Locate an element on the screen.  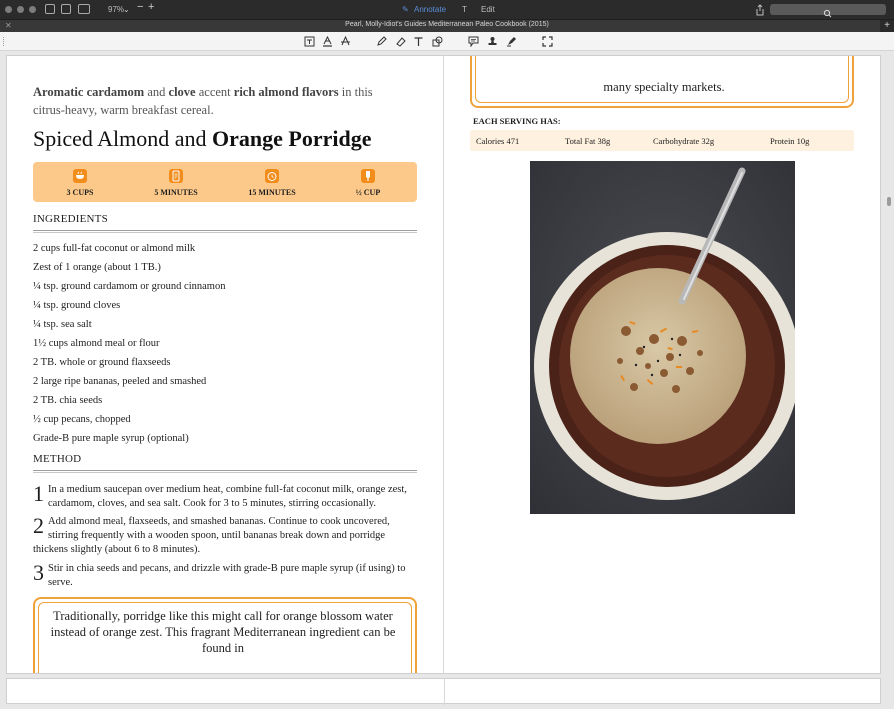
signature-pen-icon is located at coordinates (511, 41).